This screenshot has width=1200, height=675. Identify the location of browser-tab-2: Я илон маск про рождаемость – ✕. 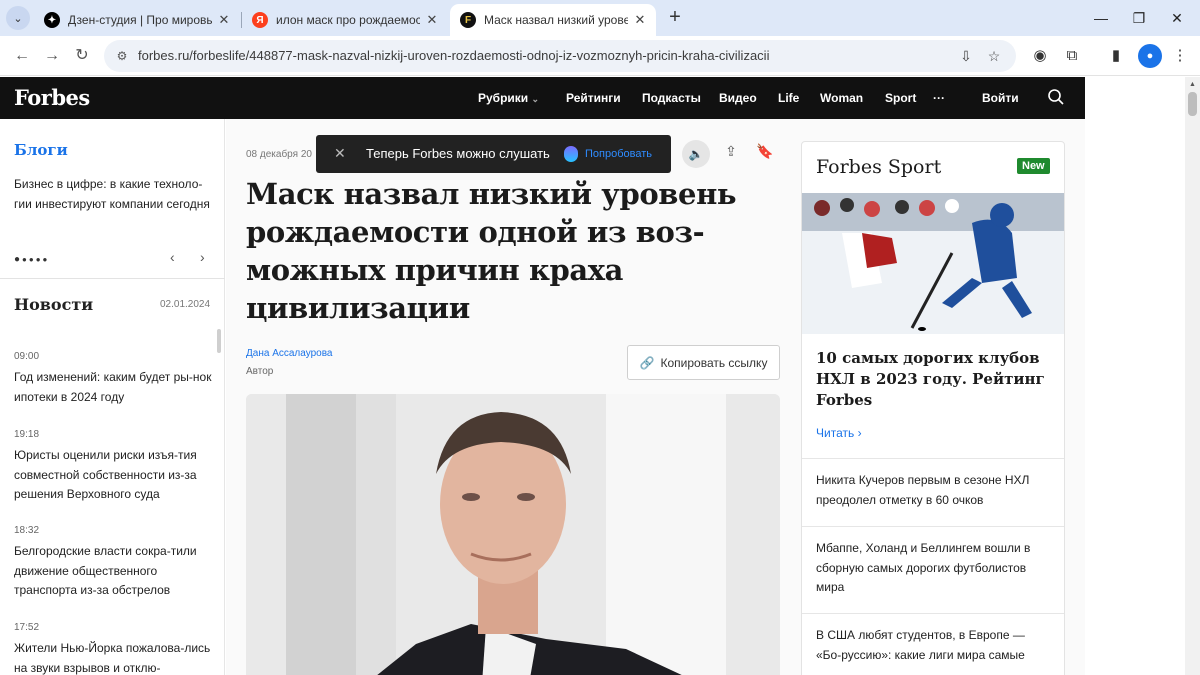
(345, 20).